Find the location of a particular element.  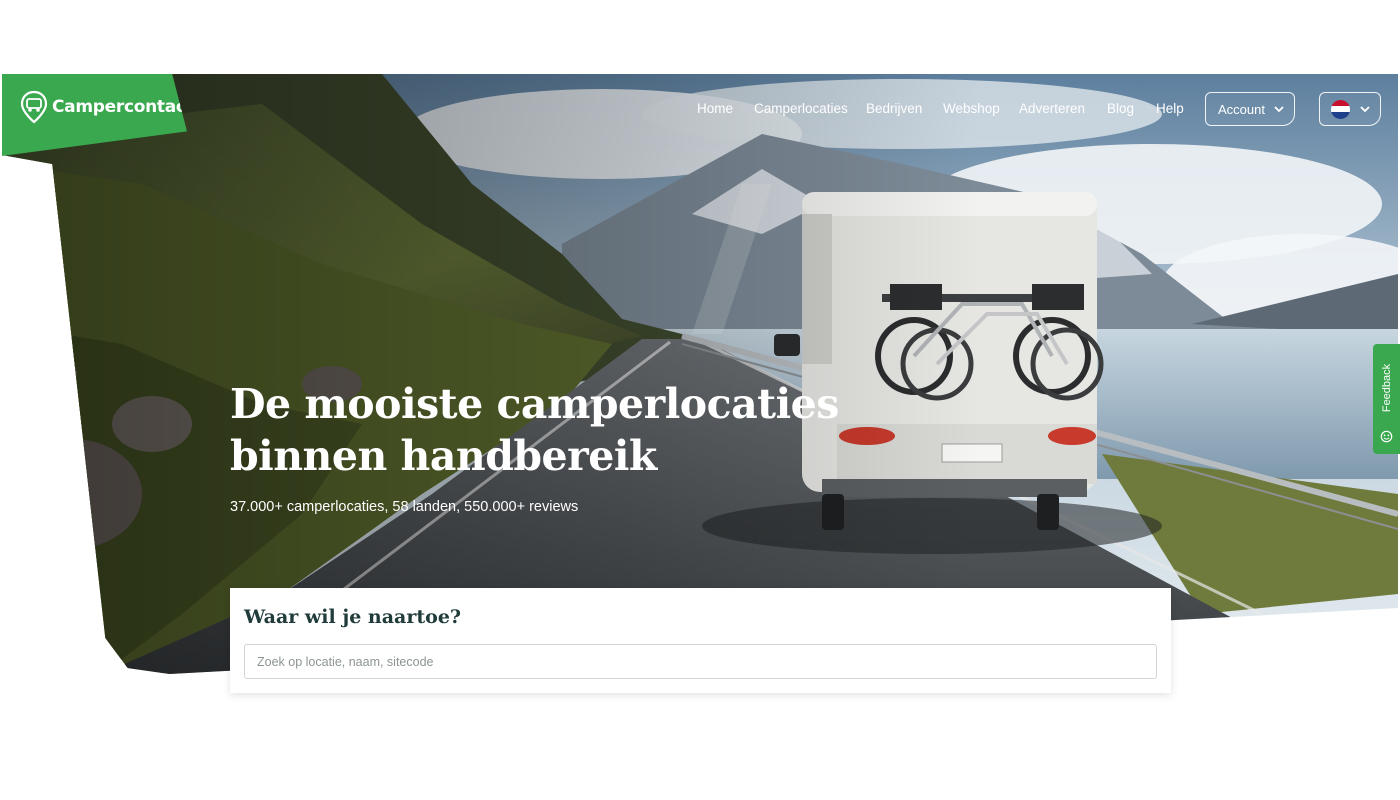

nav-link-home: Home is located at coordinates (715, 108).